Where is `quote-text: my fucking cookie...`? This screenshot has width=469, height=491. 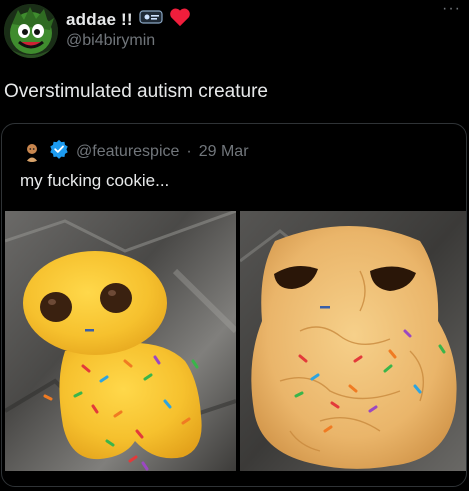
quote-text: my fucking cookie... is located at coordinates (95, 180).